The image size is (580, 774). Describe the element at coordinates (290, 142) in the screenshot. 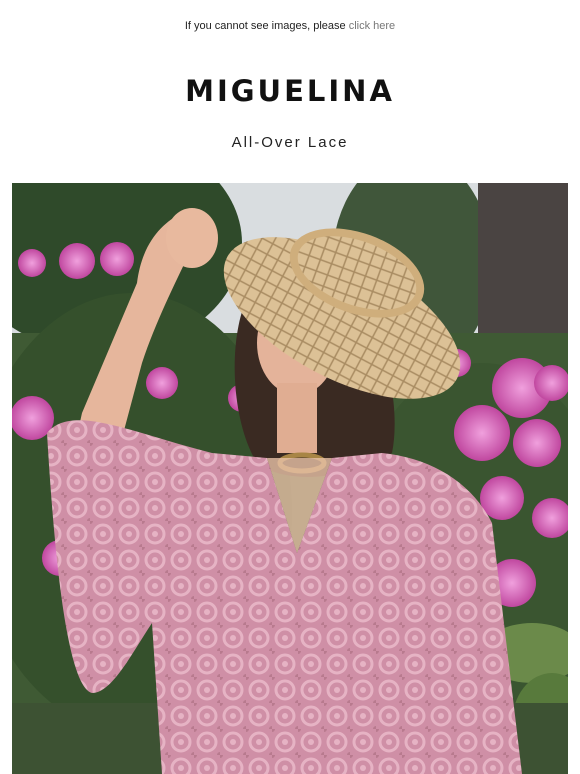

I see `campaign-subtitle: All-Over Lace` at that location.